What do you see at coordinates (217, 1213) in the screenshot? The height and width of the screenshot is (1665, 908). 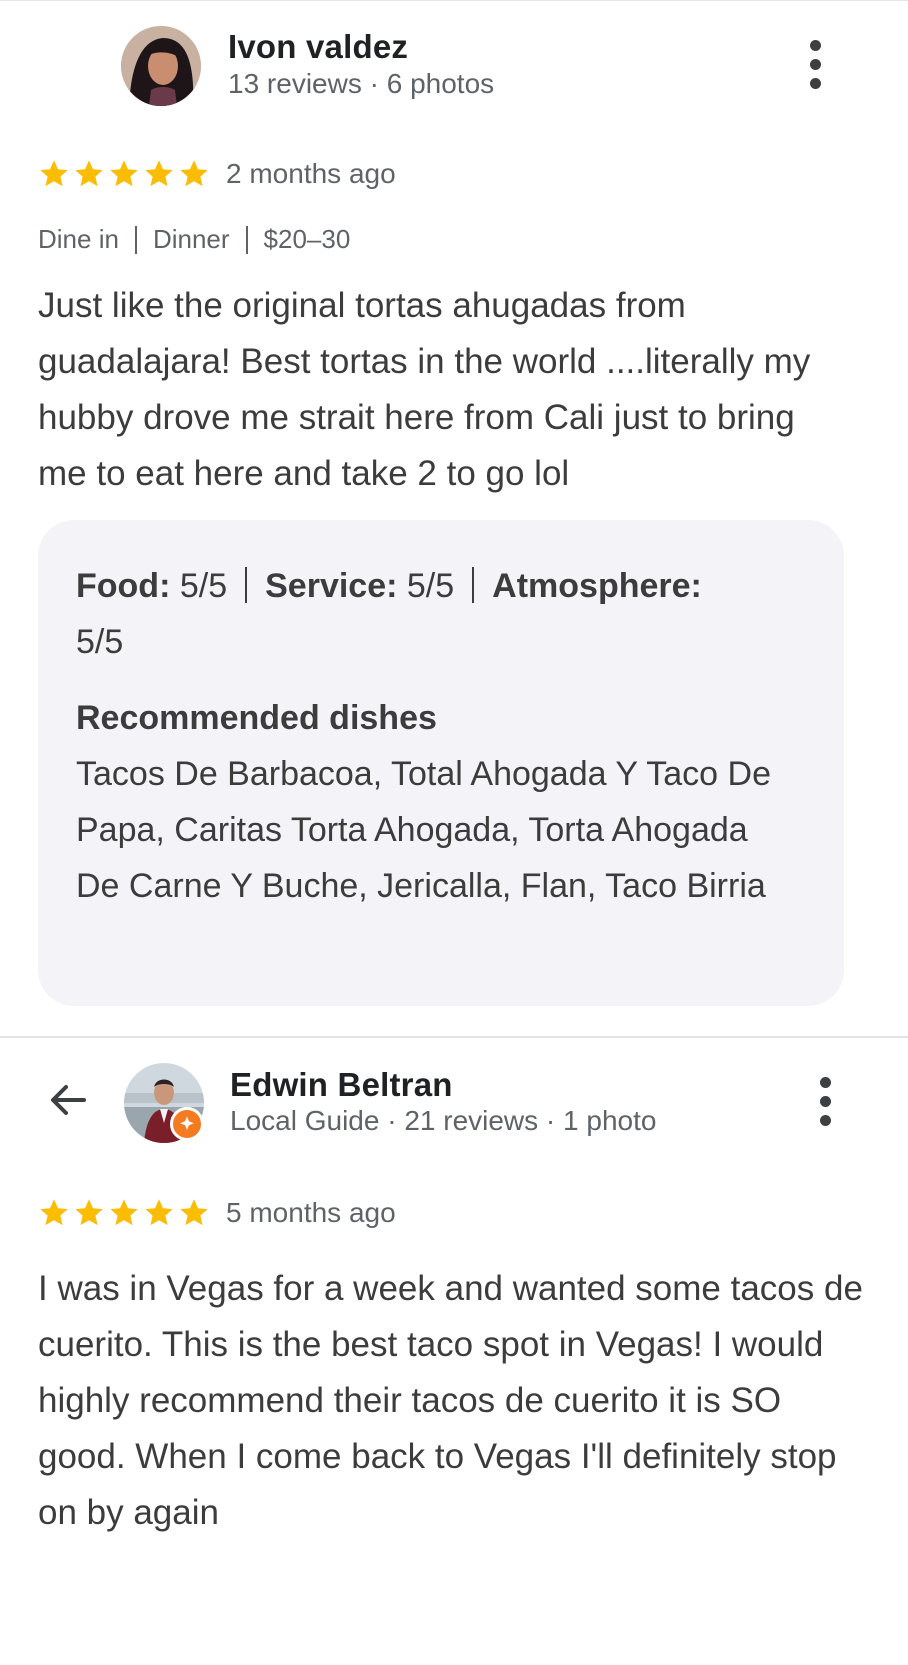 I see `rating-row: 5 months ago` at bounding box center [217, 1213].